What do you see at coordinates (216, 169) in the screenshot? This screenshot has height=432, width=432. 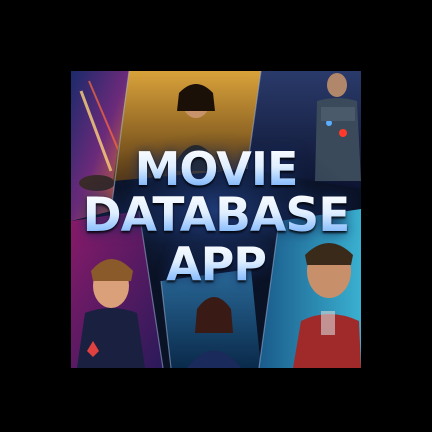 I see `title-line-movie: MOVIE` at bounding box center [216, 169].